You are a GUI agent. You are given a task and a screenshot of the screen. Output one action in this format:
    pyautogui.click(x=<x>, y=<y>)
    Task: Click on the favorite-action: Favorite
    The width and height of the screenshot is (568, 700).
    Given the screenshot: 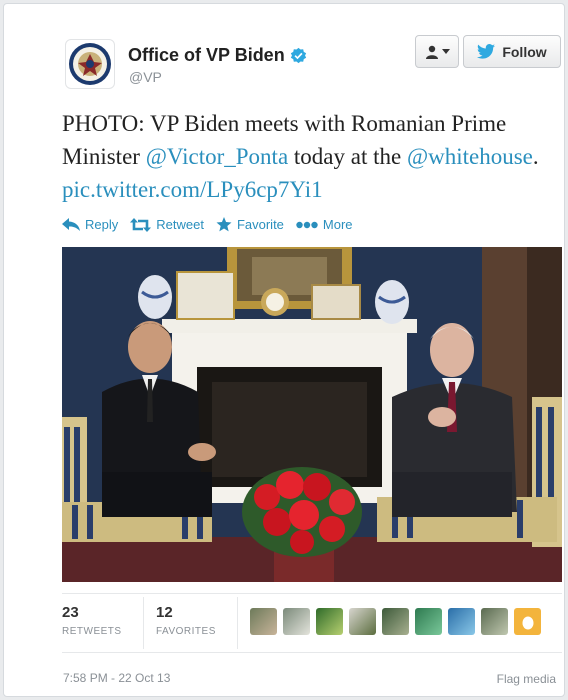 What is the action you would take?
    pyautogui.click(x=250, y=224)
    